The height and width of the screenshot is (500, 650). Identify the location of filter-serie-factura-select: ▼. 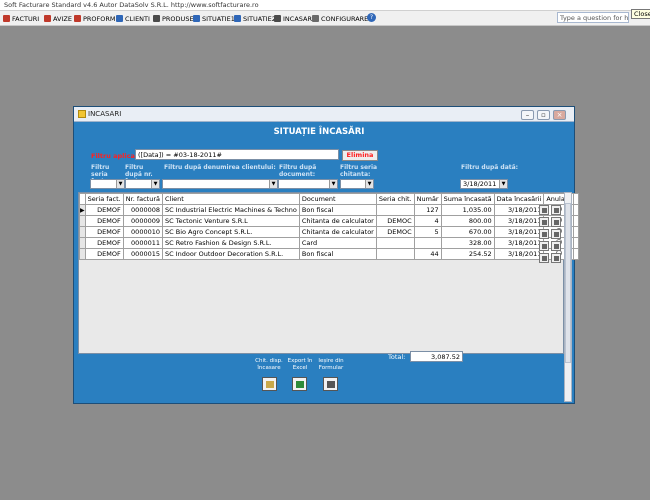
(107, 184).